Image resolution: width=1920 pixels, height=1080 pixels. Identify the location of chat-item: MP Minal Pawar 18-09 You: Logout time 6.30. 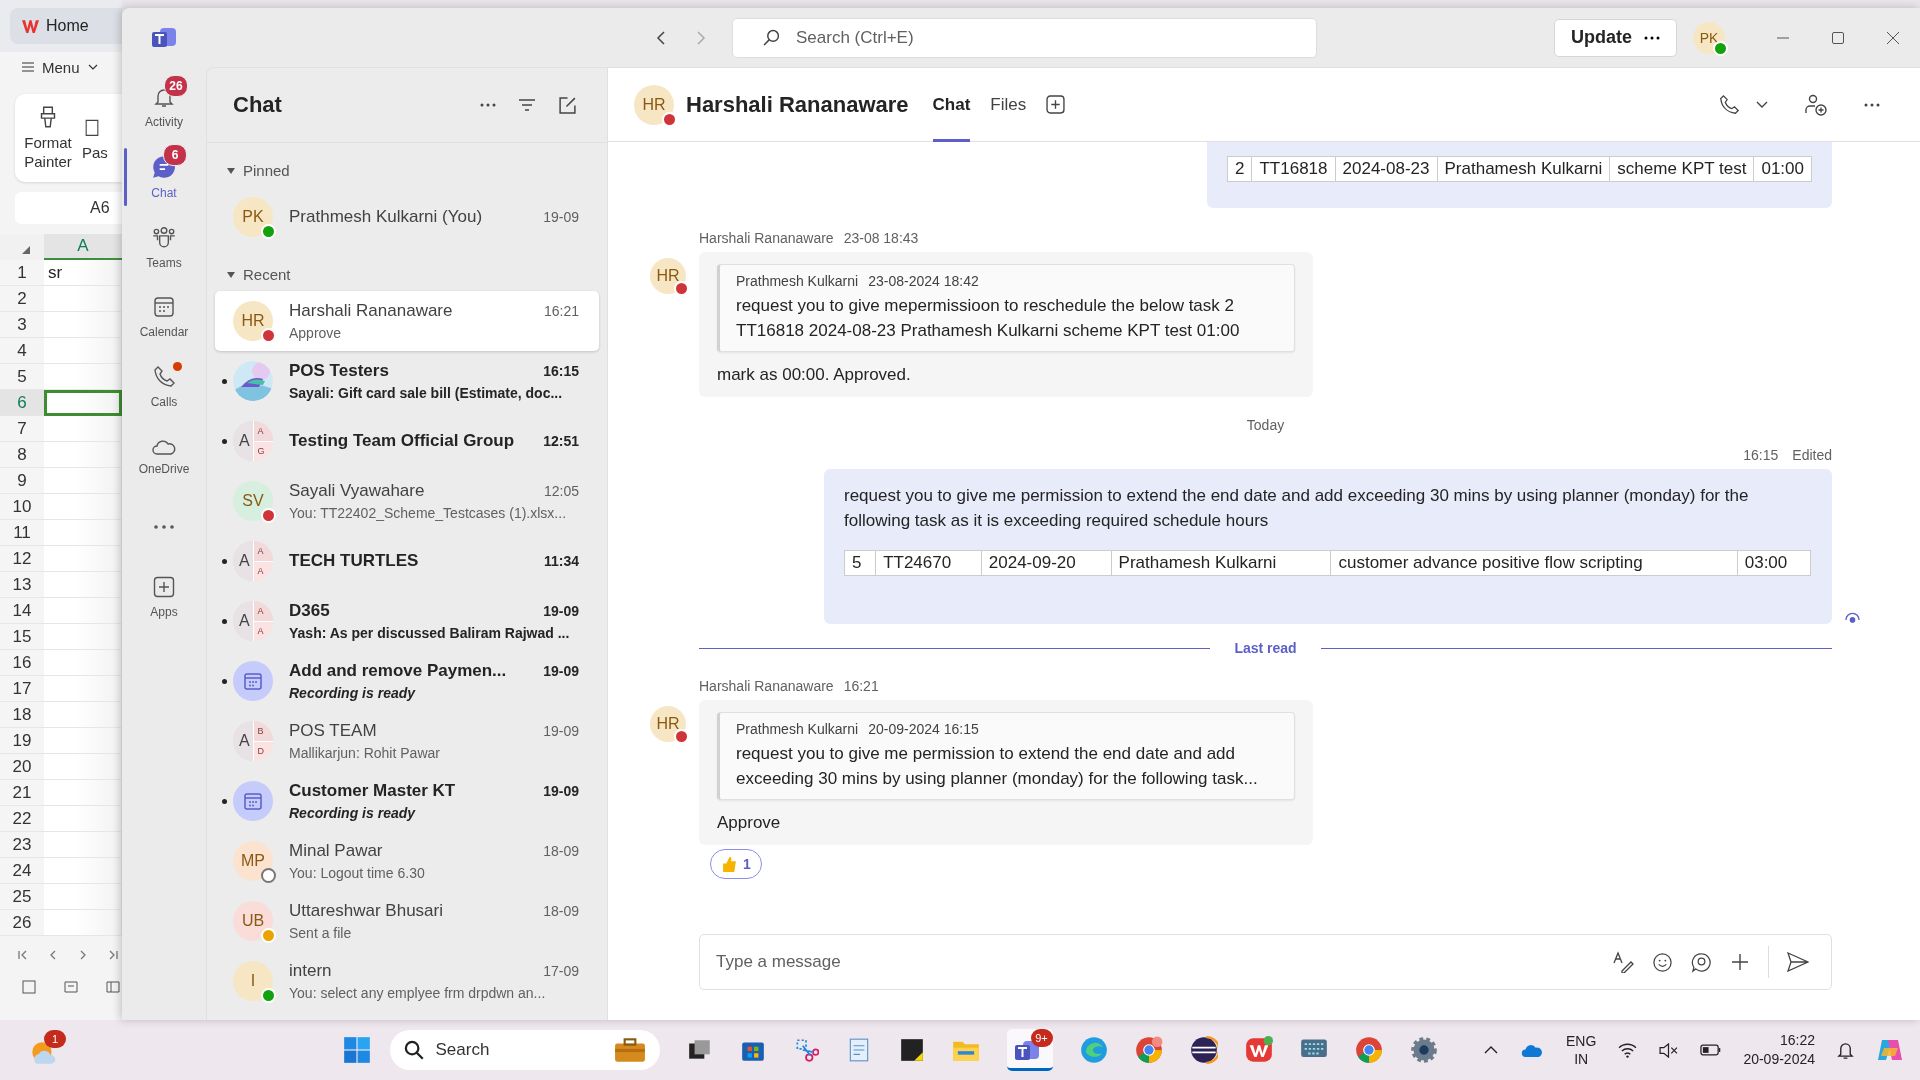
(407, 861).